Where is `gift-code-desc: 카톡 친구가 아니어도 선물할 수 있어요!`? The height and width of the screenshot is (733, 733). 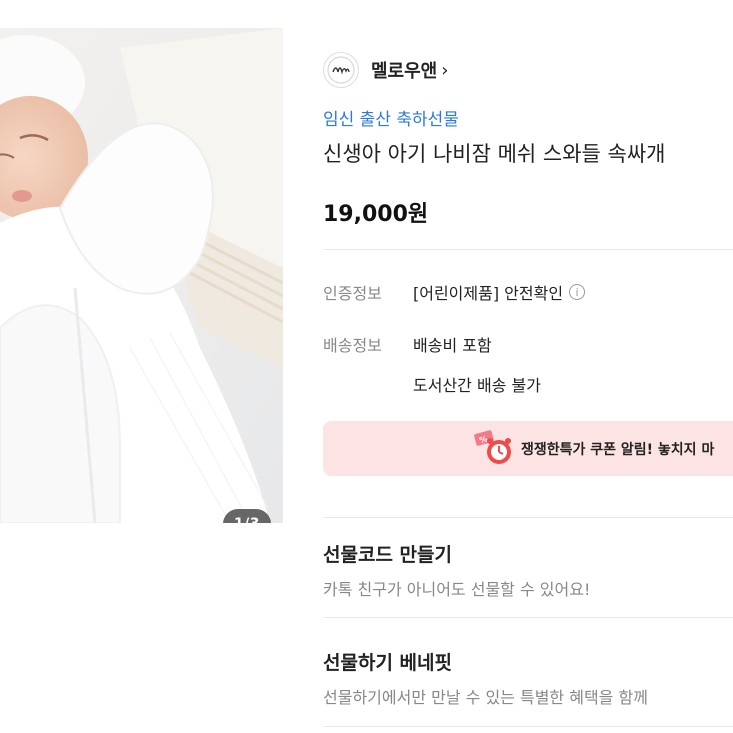
gift-code-desc: 카톡 친구가 아니어도 선물할 수 있어요! is located at coordinates (457, 589).